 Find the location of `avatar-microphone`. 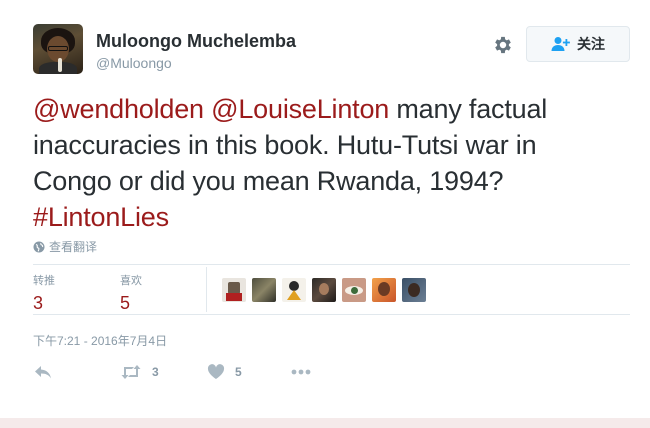

avatar-microphone is located at coordinates (60, 65).